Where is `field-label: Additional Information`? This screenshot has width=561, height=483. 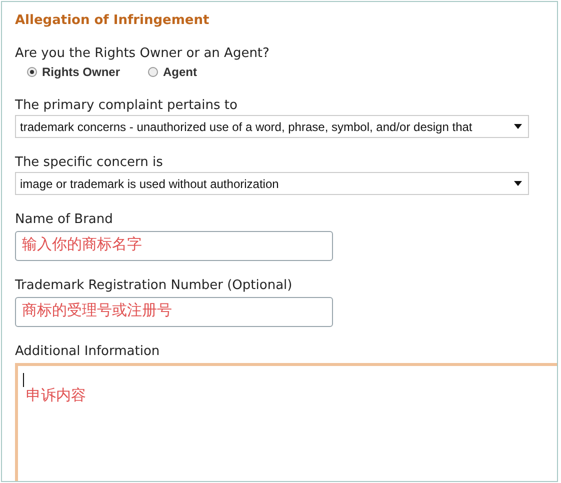 field-label: Additional Information is located at coordinates (88, 352).